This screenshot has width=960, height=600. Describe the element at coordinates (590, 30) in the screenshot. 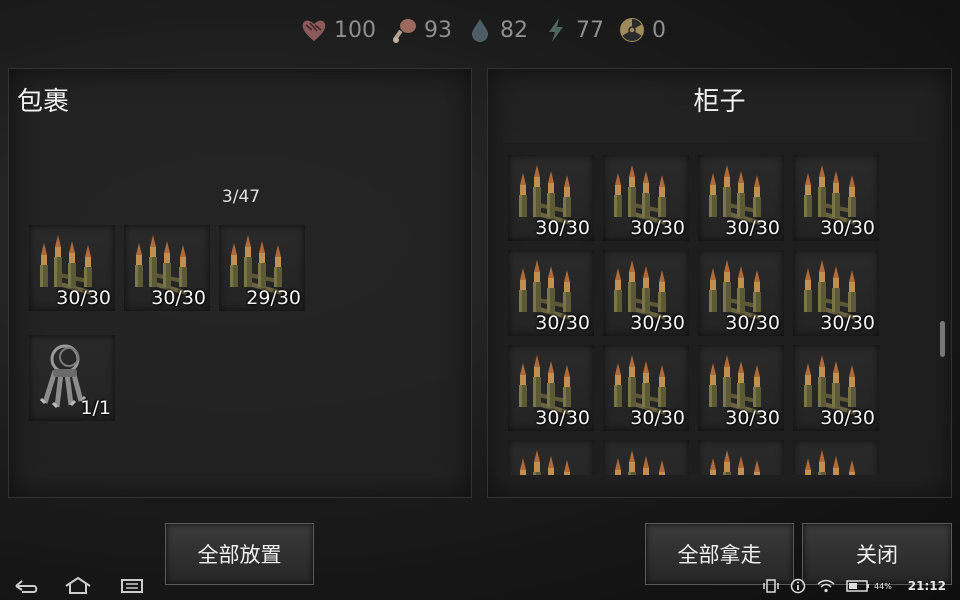

I see `energy-value: 77` at that location.